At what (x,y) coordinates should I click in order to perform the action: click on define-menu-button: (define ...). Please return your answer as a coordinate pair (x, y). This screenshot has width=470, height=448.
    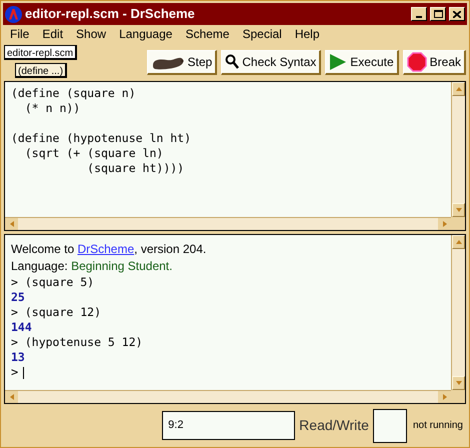
    Looking at the image, I should click on (41, 70).